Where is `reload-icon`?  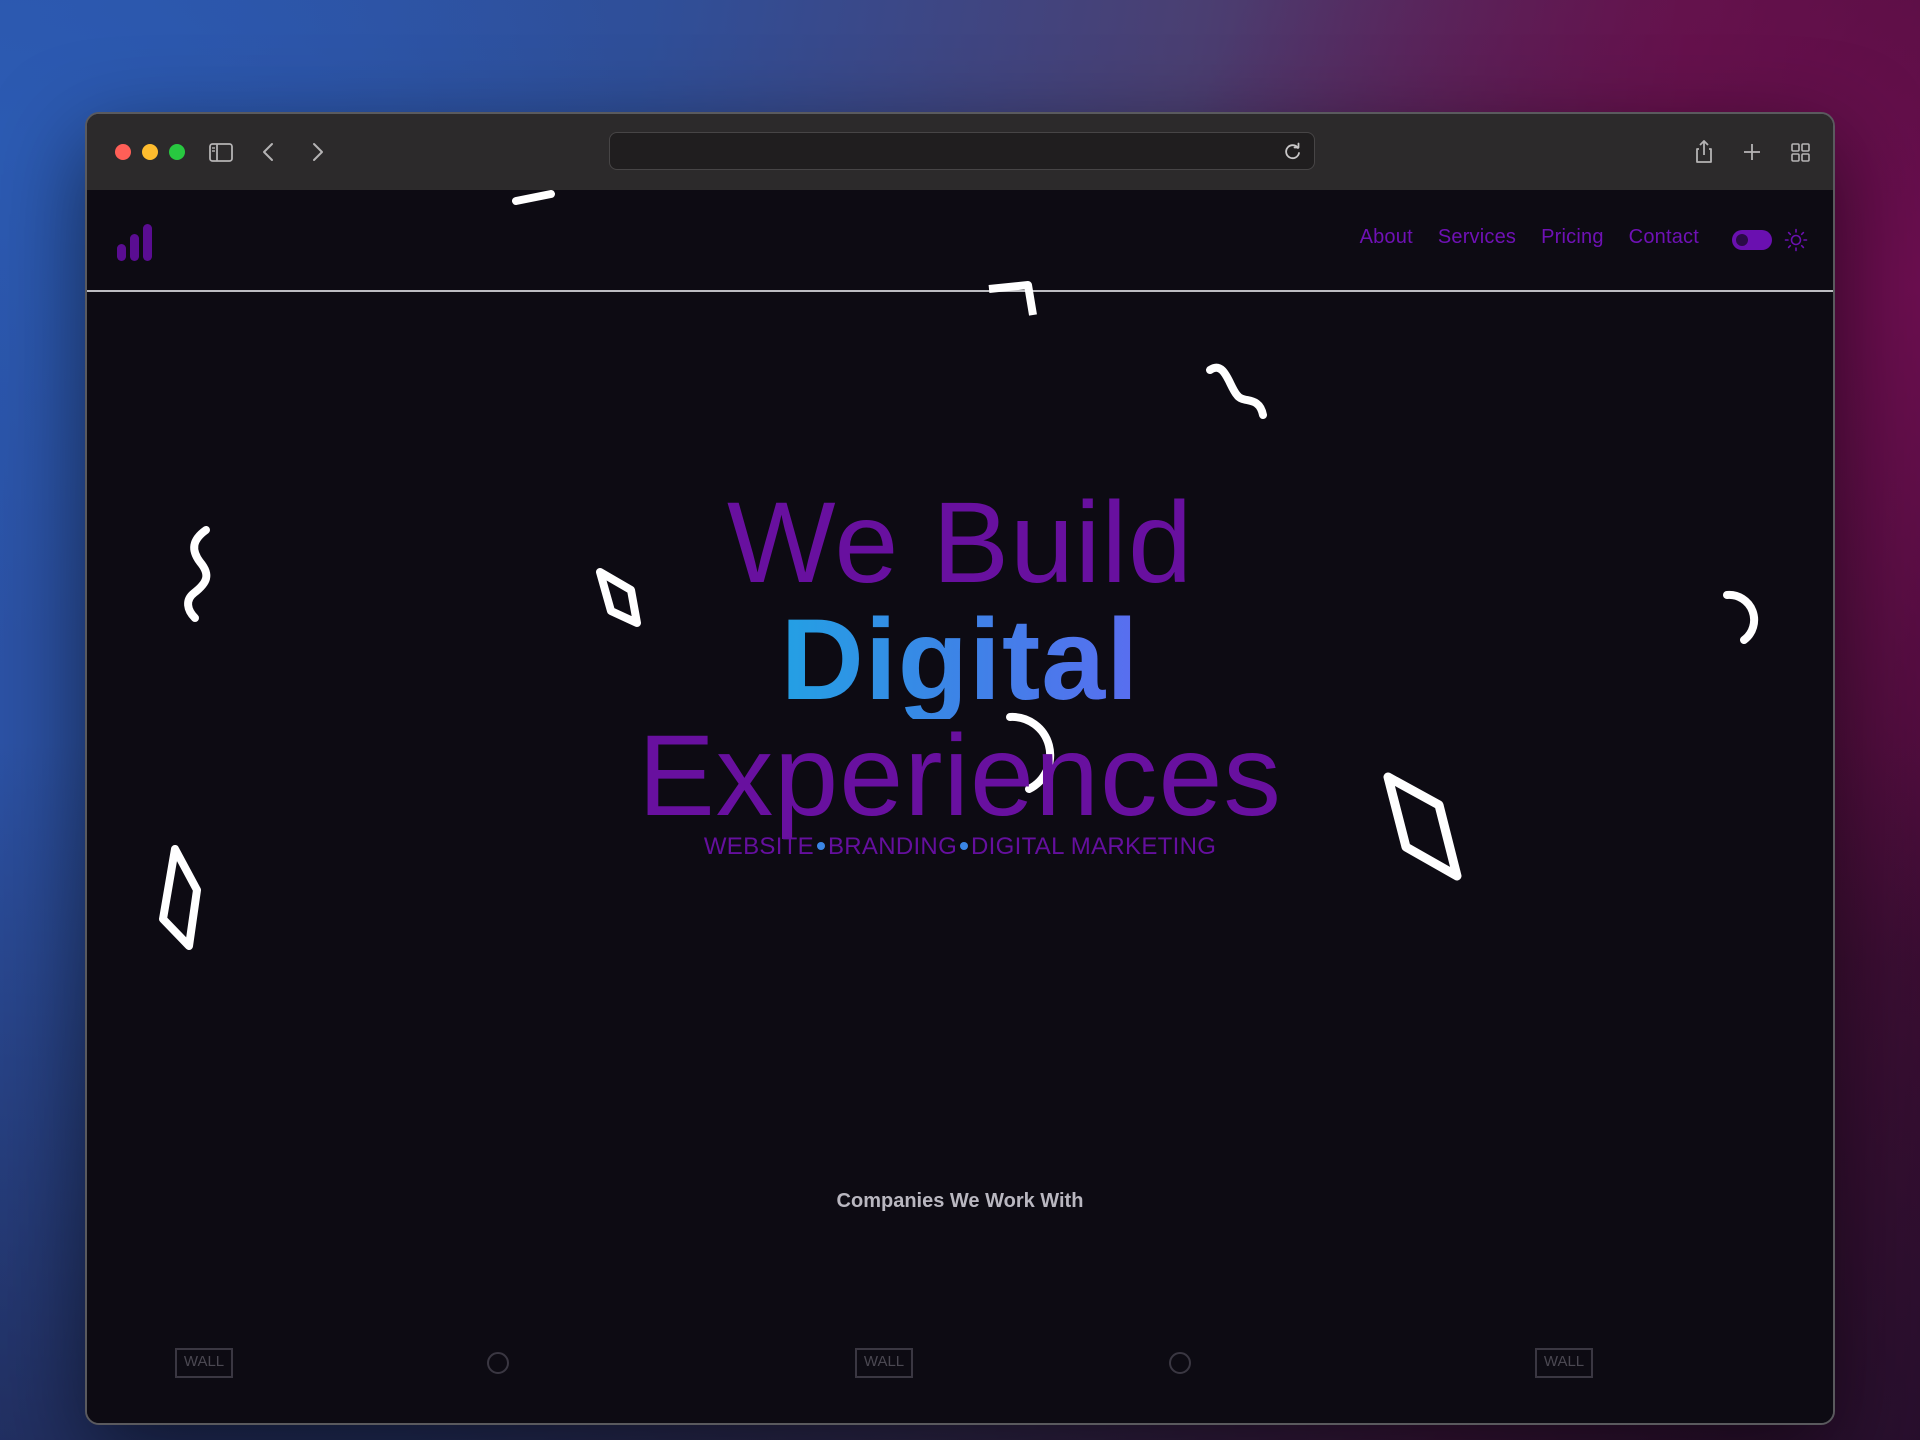 reload-icon is located at coordinates (1293, 151).